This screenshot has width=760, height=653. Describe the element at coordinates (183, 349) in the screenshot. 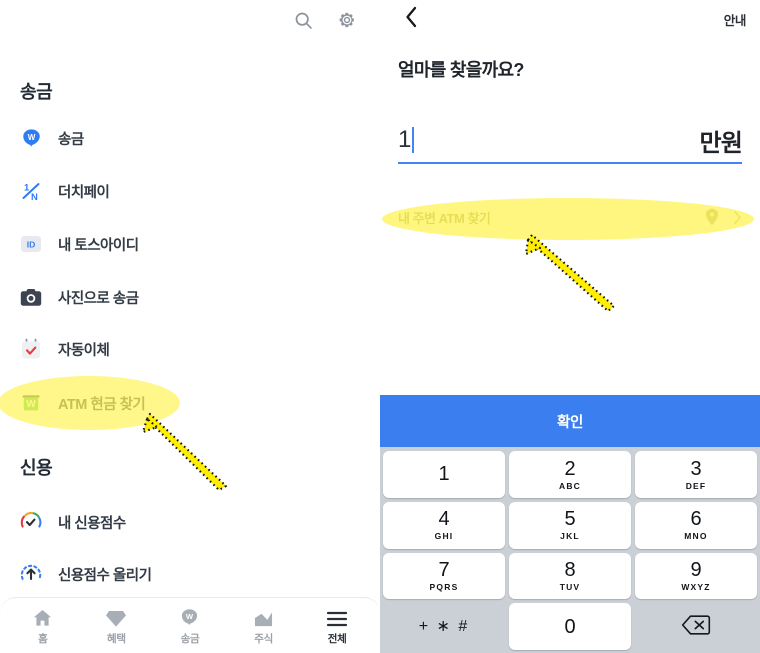

I see `menu-item-auto-transfer: 자동이체` at that location.